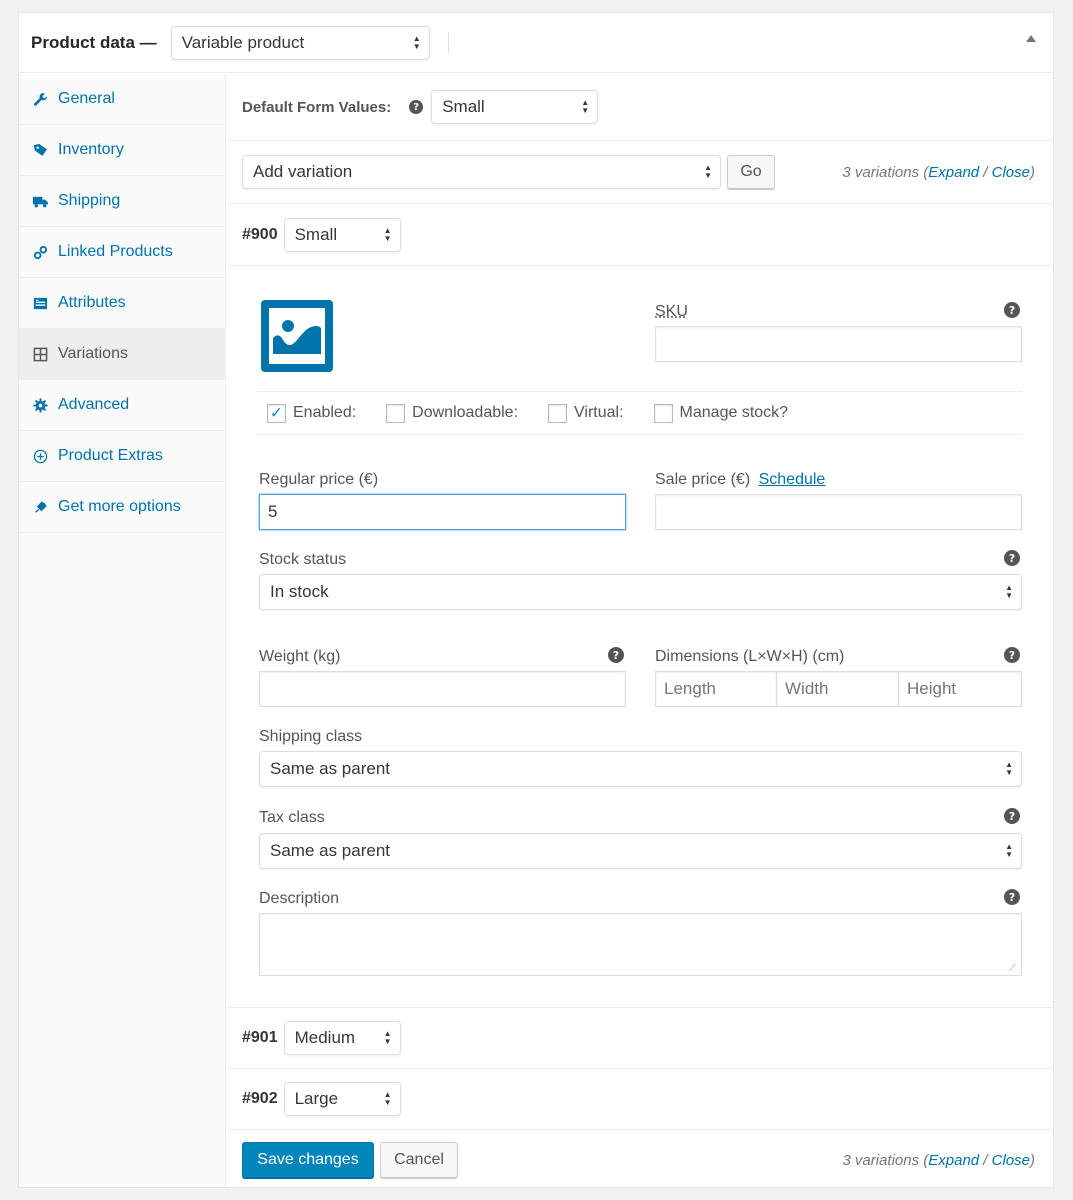 The height and width of the screenshot is (1200, 1073). Describe the element at coordinates (260, 1098) in the screenshot. I see `variation-id: #902` at that location.